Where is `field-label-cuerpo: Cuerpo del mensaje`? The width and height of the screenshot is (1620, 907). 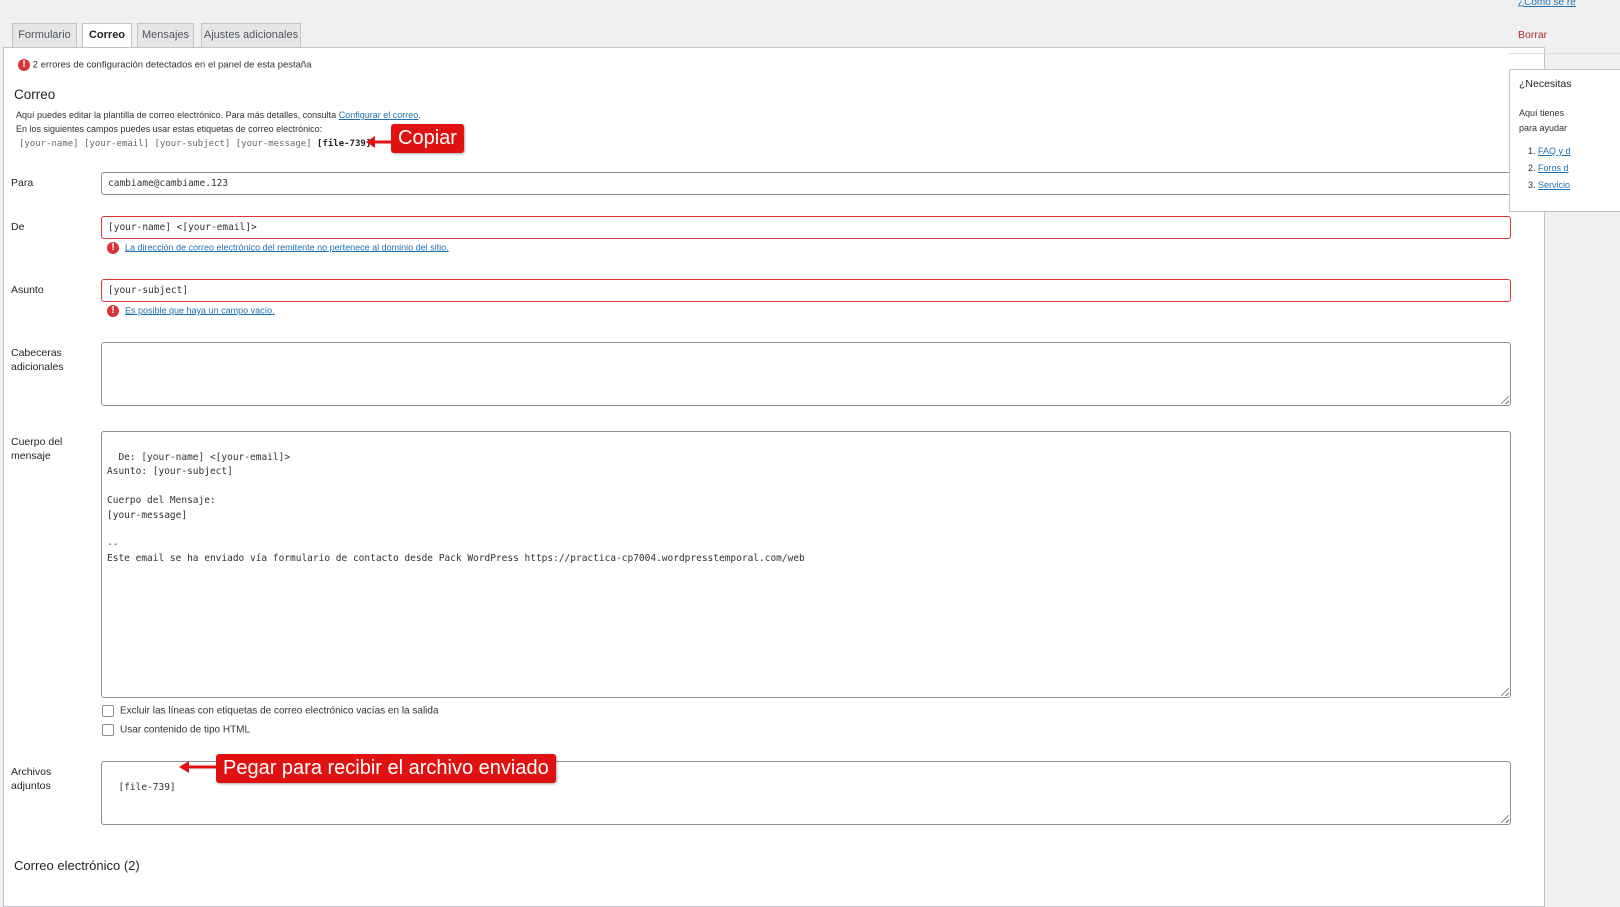
field-label-cuerpo: Cuerpo del mensaje is located at coordinates (37, 449).